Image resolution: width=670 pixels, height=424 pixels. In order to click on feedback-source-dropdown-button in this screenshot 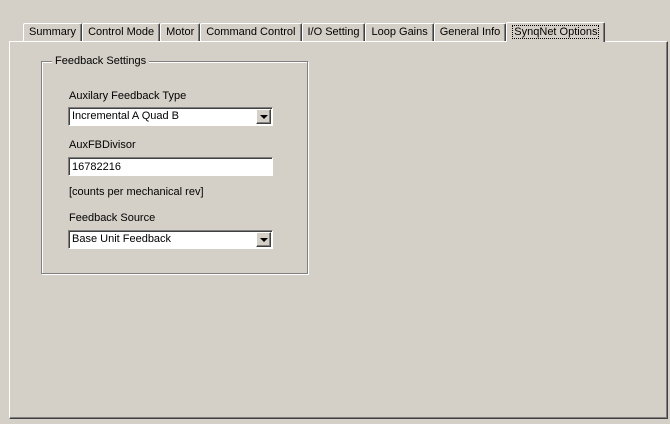, I will do `click(263, 239)`.